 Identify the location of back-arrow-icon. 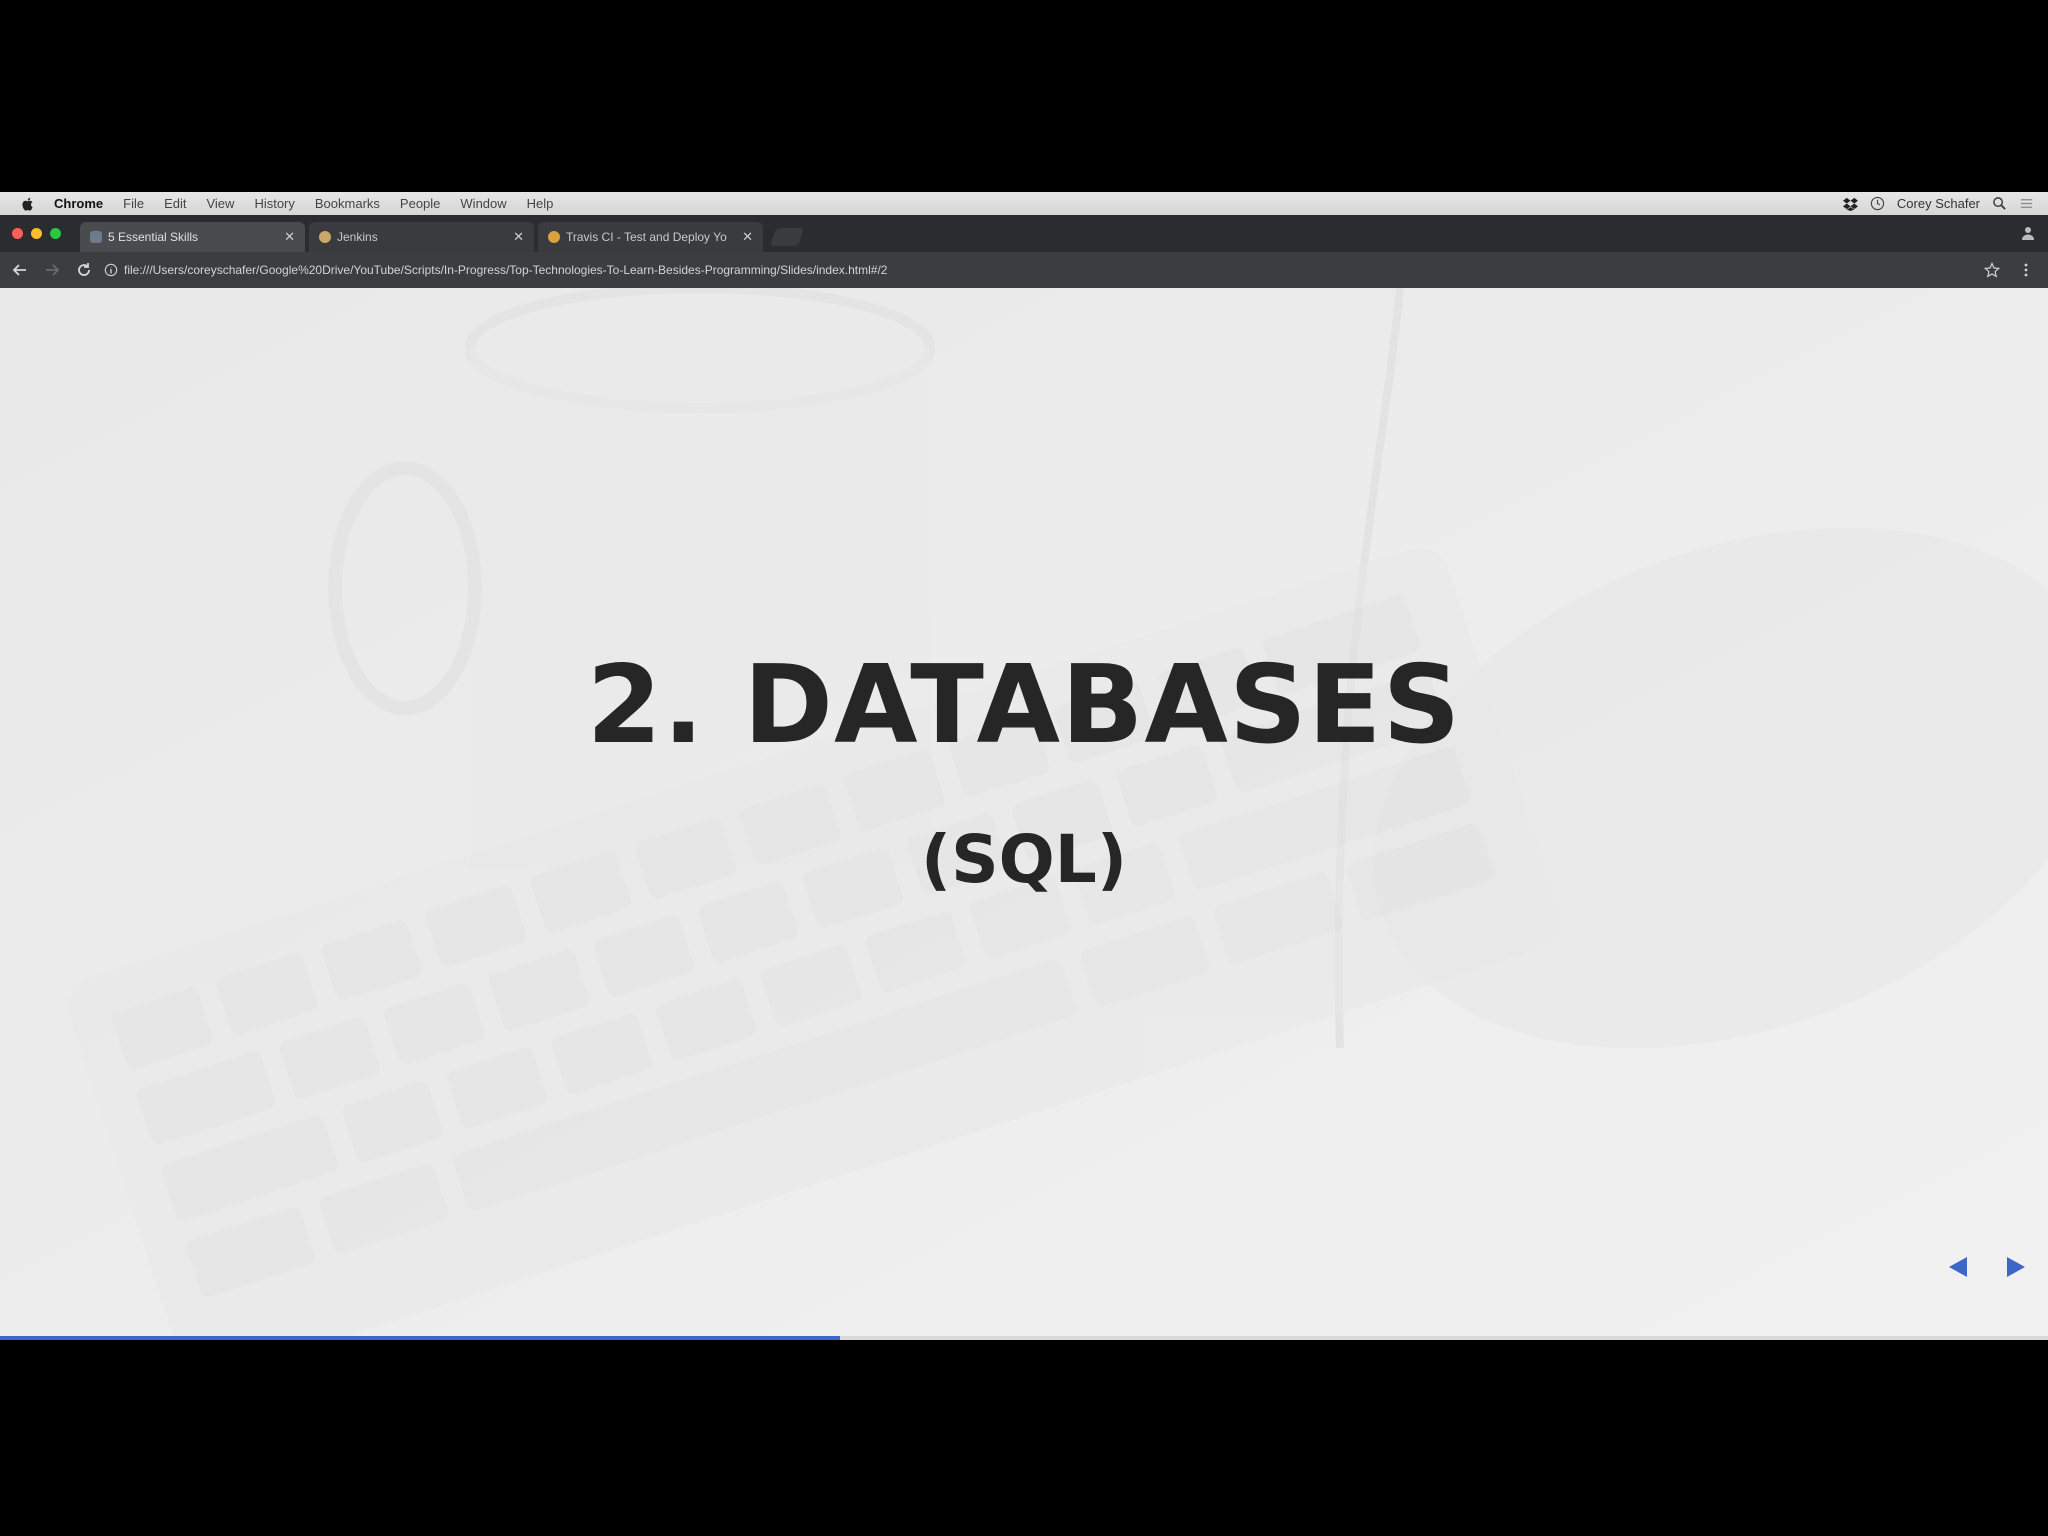
(20, 270).